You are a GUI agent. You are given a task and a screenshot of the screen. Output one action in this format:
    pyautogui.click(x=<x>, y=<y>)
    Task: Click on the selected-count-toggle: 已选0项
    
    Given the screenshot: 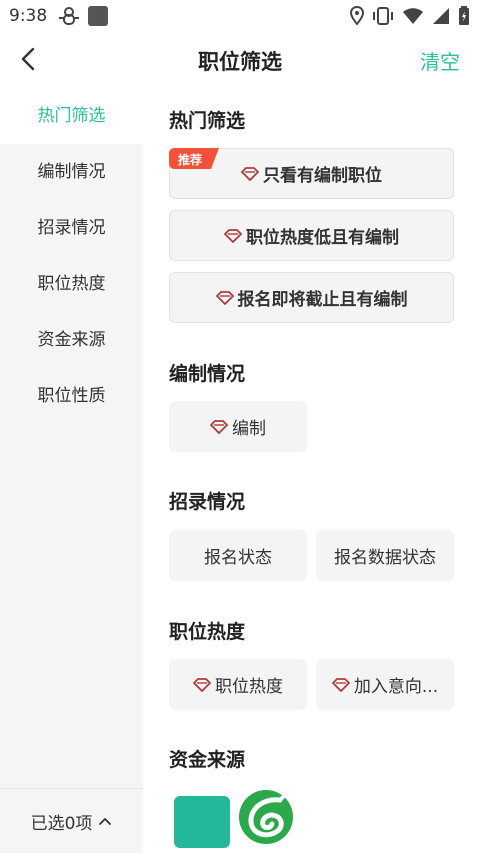 What is the action you would take?
    pyautogui.click(x=71, y=820)
    